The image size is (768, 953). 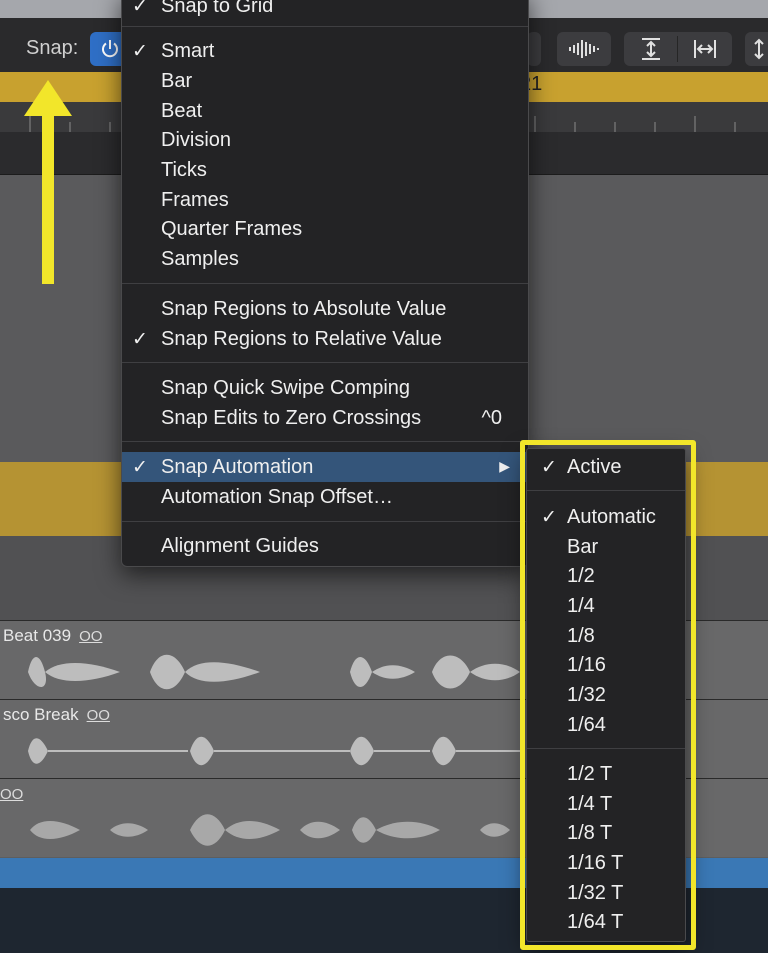 I want to click on menu-item-label: Snap Edits to Zero Crossings, so click(x=291, y=418).